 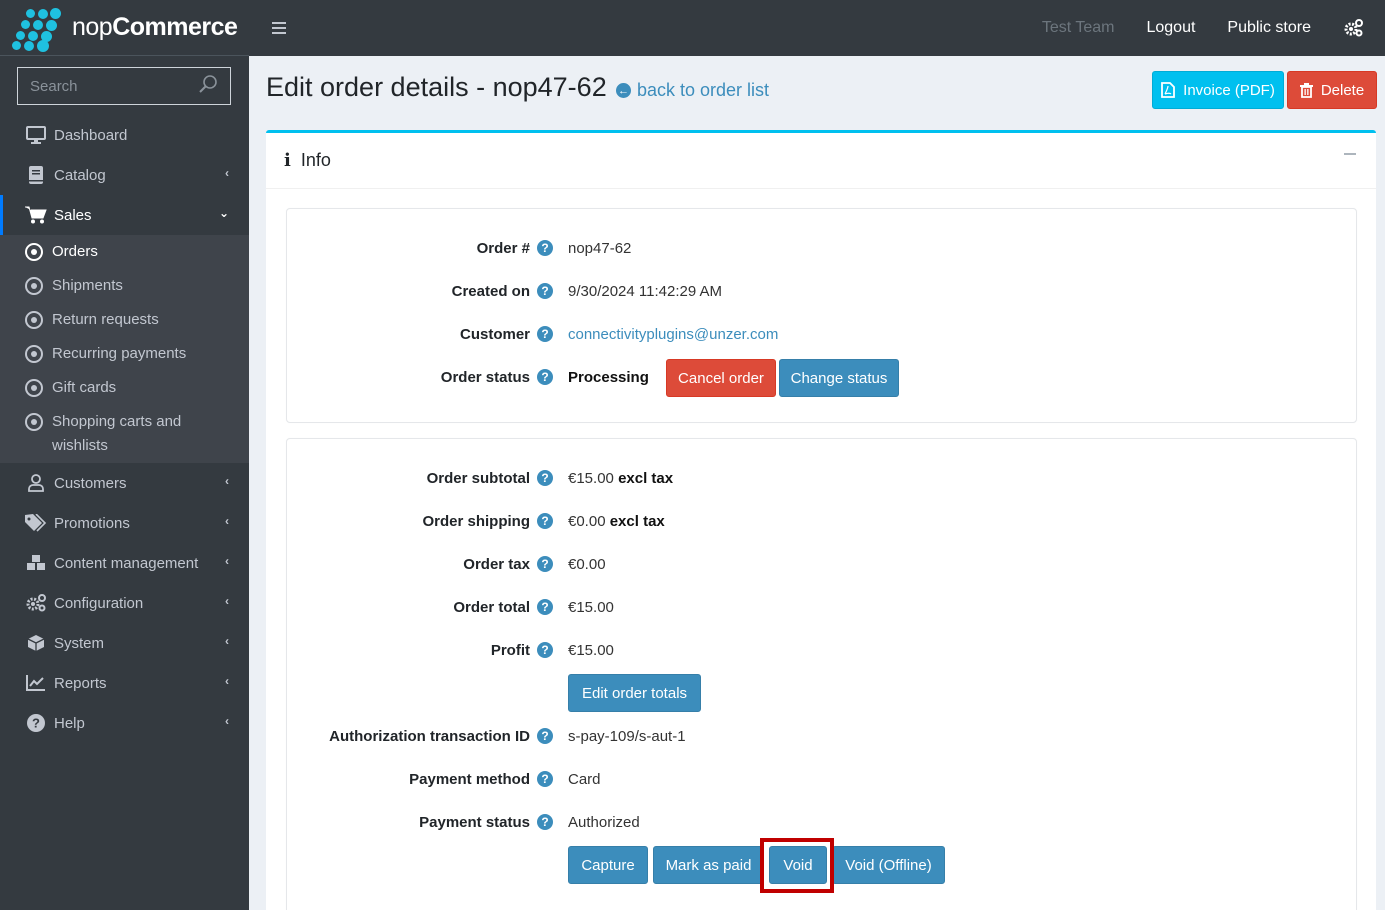 I want to click on payment-status-value: Authorized, so click(x=604, y=822).